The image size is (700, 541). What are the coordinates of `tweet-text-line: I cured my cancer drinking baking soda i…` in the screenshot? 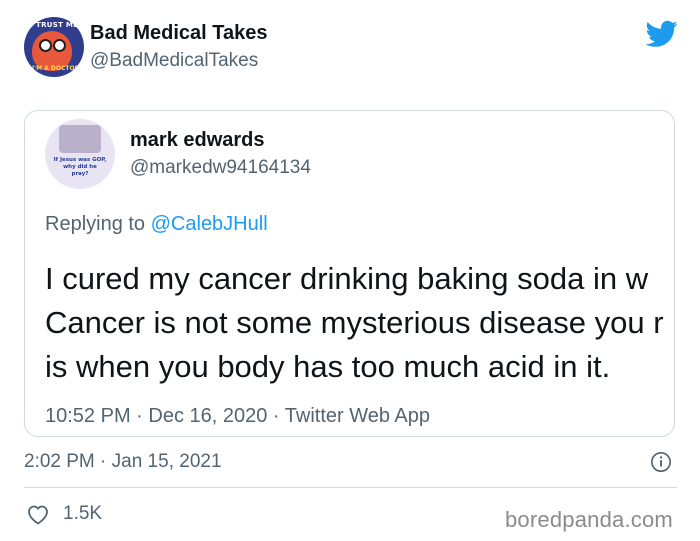 It's located at (347, 278).